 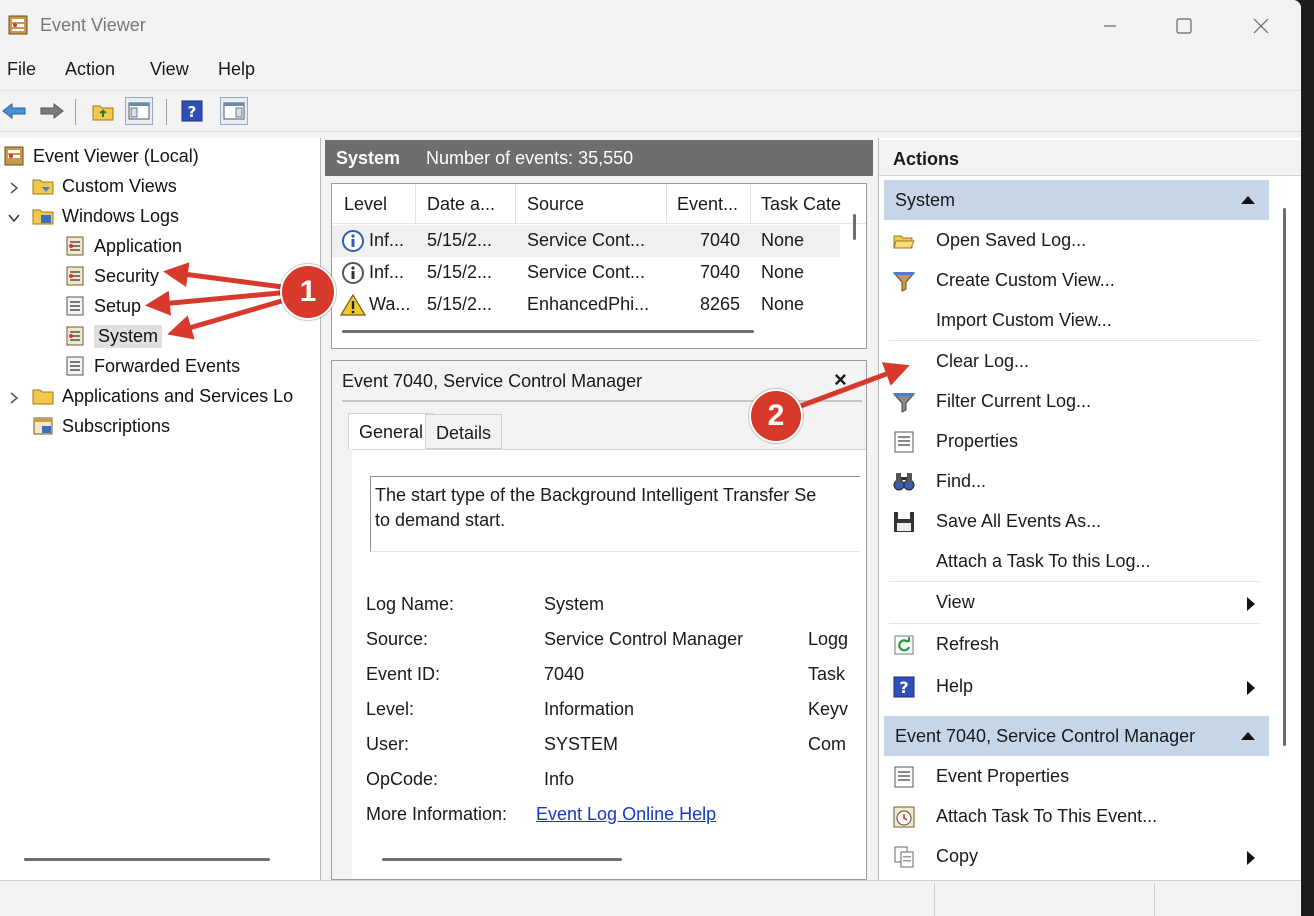 I want to click on source-label: Source:, so click(x=397, y=639).